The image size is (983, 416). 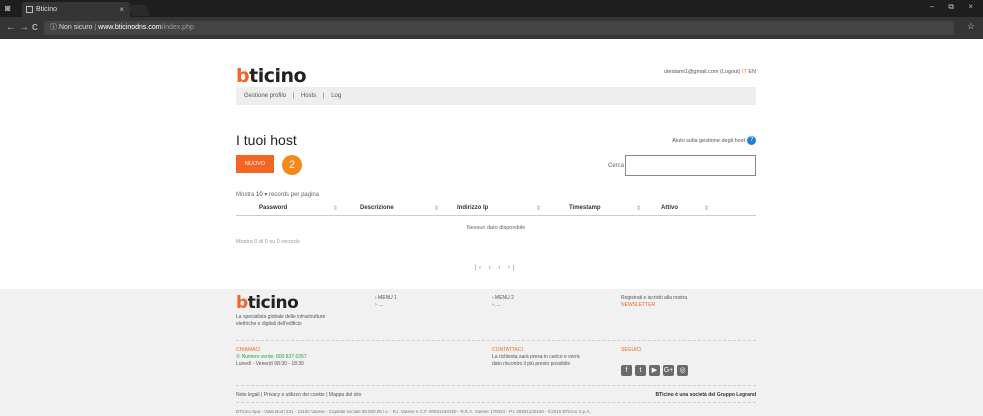 What do you see at coordinates (744, 72) in the screenshot?
I see `lang-it-link: IT` at bounding box center [744, 72].